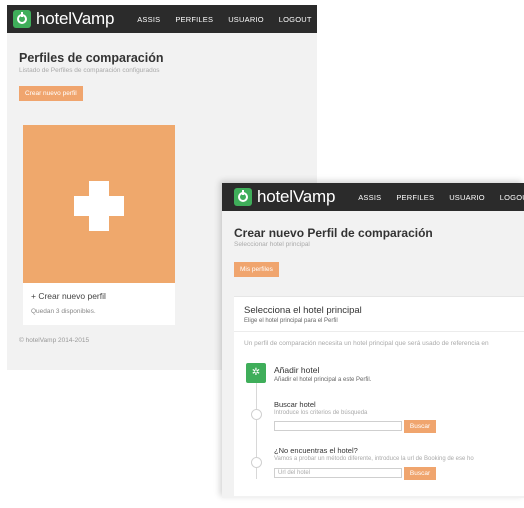 This screenshot has width=524, height=508. What do you see at coordinates (420, 473) in the screenshot?
I see `url-search-button: Buscar` at bounding box center [420, 473].